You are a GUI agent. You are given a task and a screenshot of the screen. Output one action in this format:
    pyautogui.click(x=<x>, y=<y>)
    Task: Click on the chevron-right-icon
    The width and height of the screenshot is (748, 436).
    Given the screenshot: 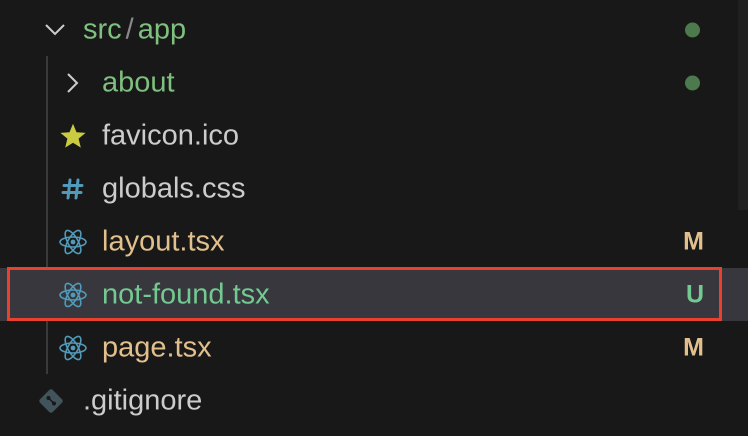 What is the action you would take?
    pyautogui.click(x=73, y=83)
    